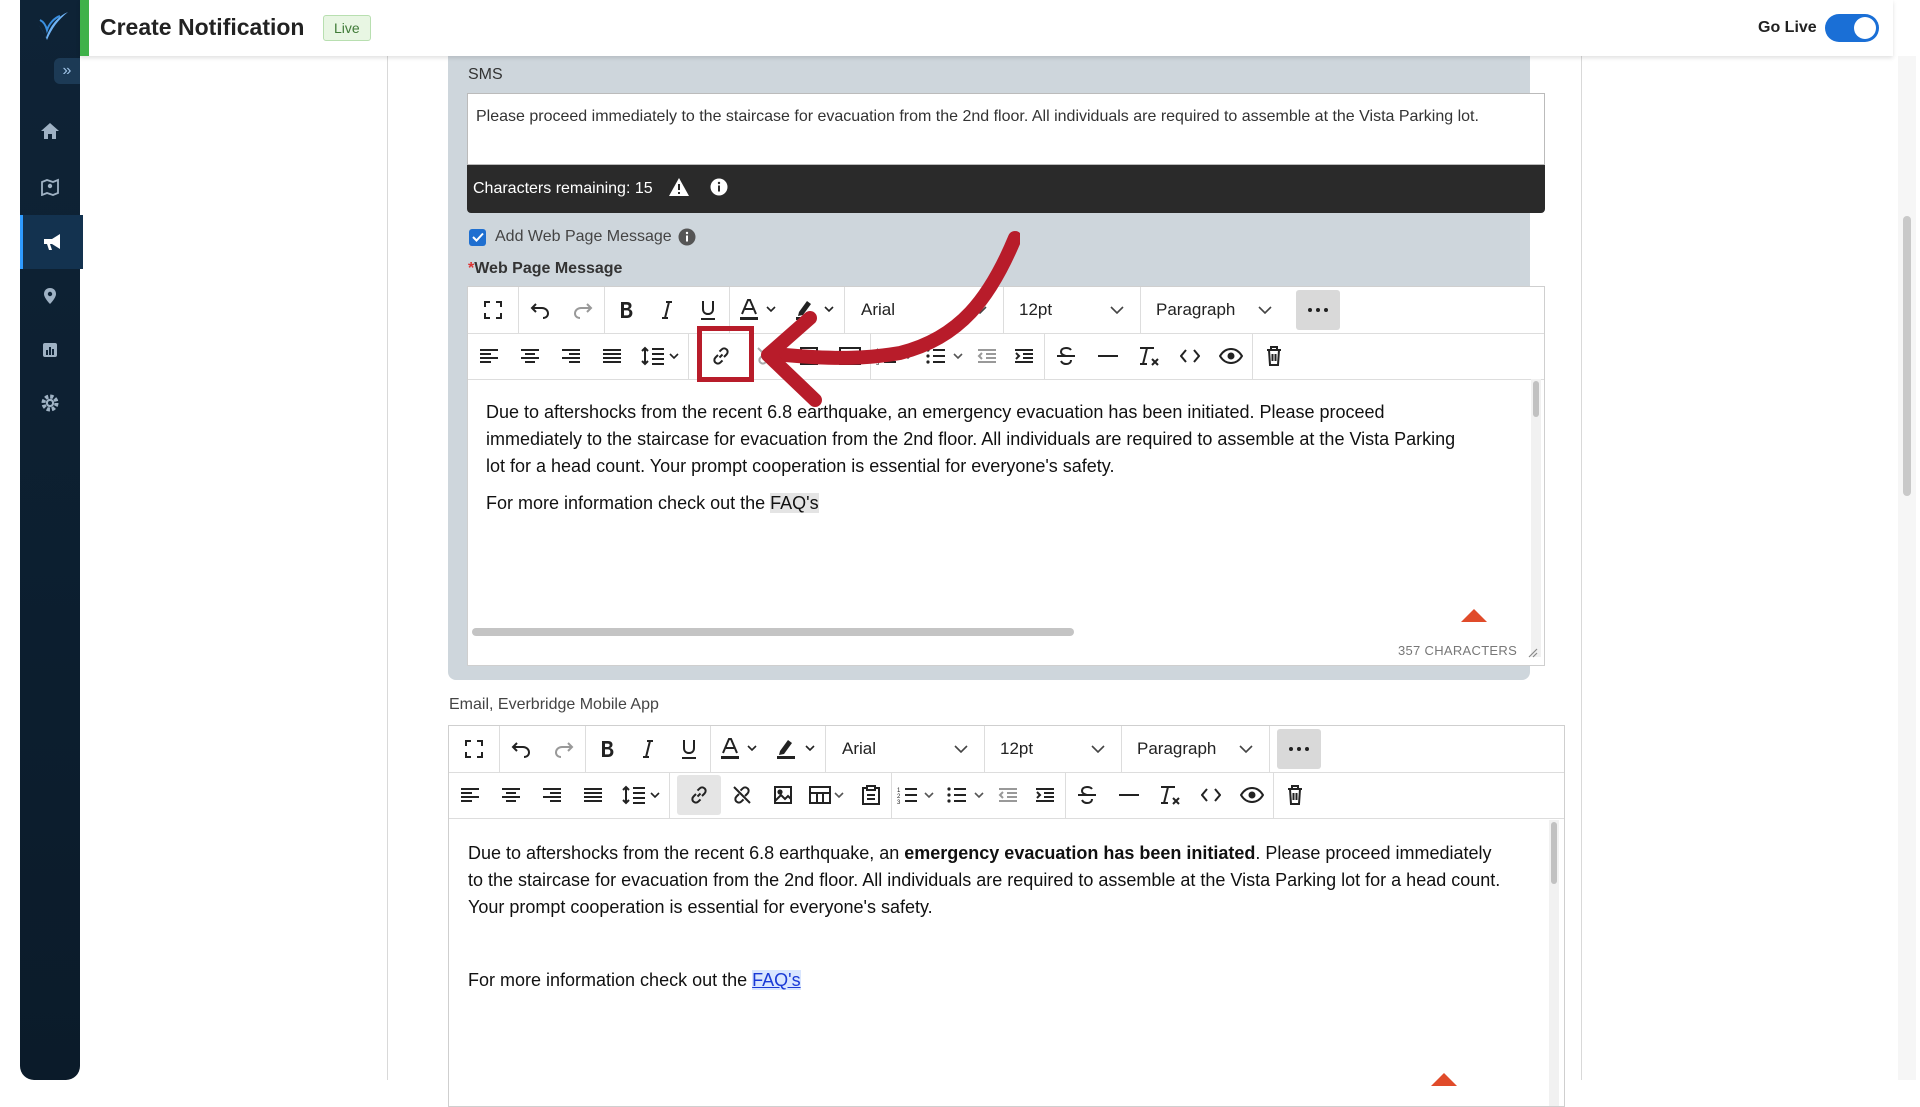 Image resolution: width=1920 pixels, height=1107 pixels. Describe the element at coordinates (890, 323) in the screenshot. I see `pointer-arrow-icon` at that location.